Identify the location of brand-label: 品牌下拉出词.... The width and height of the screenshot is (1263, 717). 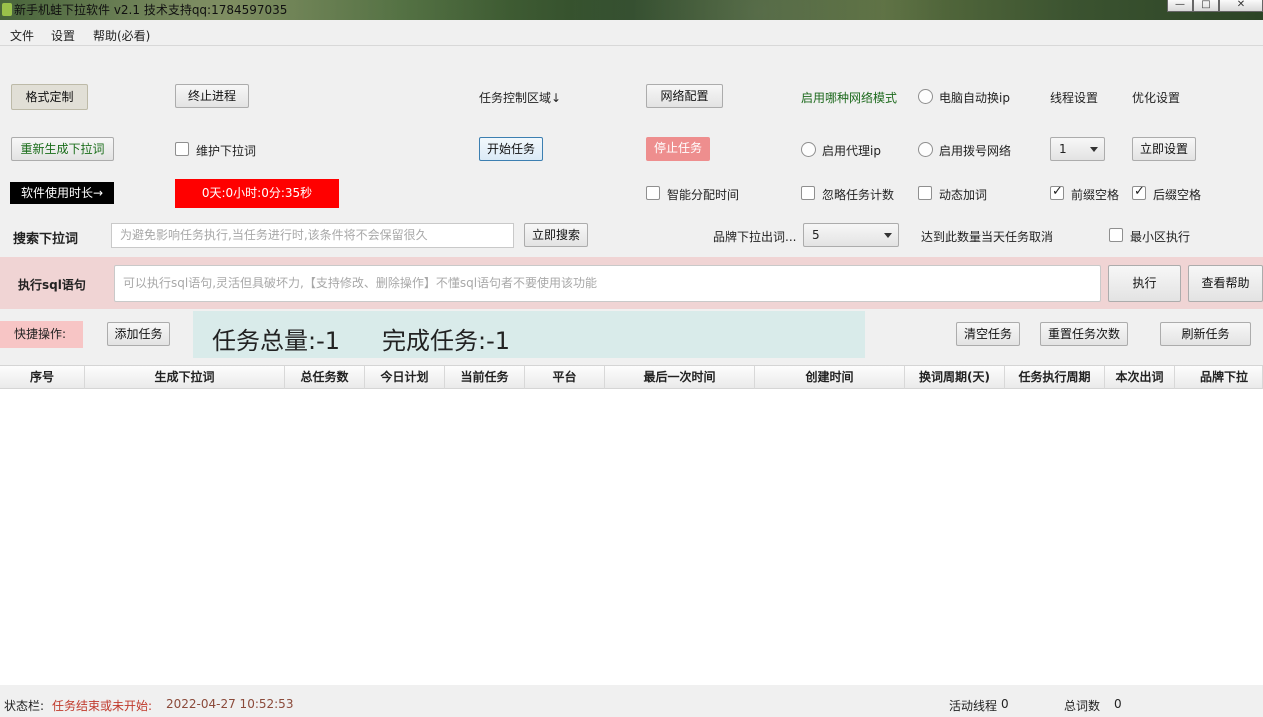
(755, 237).